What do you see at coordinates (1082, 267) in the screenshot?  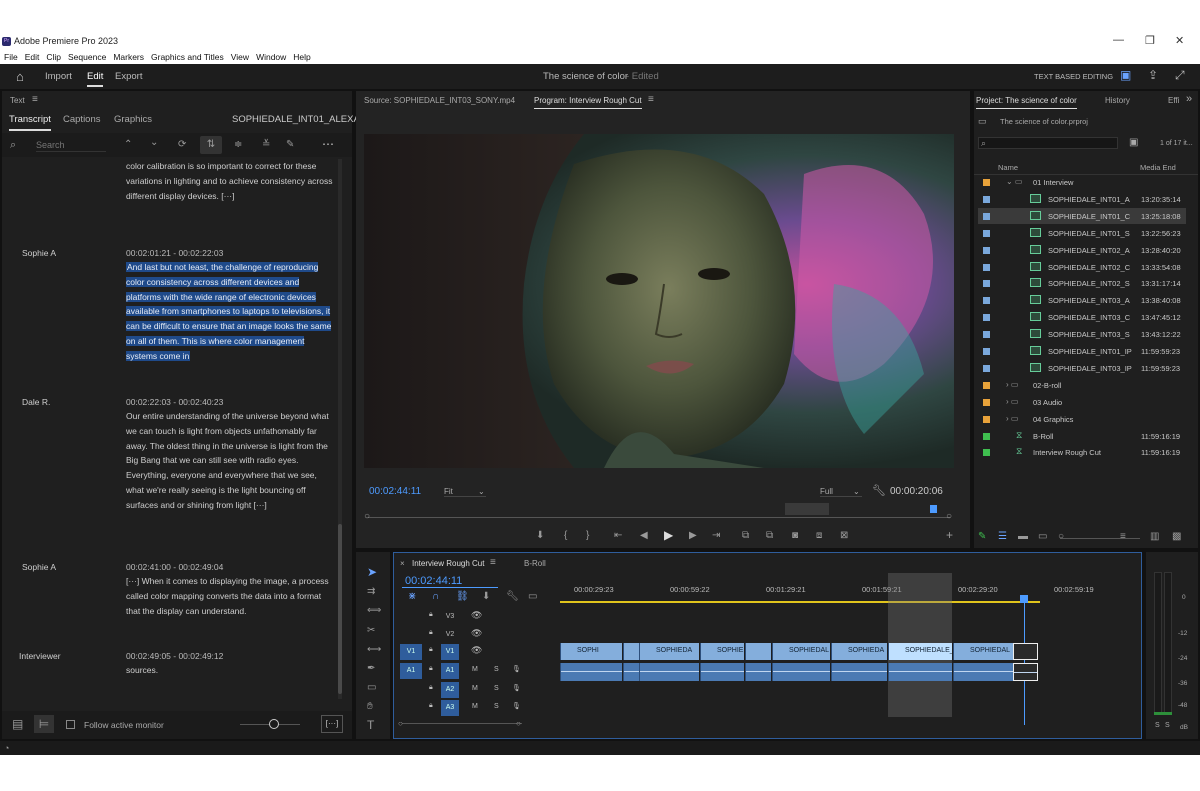 I see `project-item: SOPHIEDALE_INT02_C 13:33:54:08` at bounding box center [1082, 267].